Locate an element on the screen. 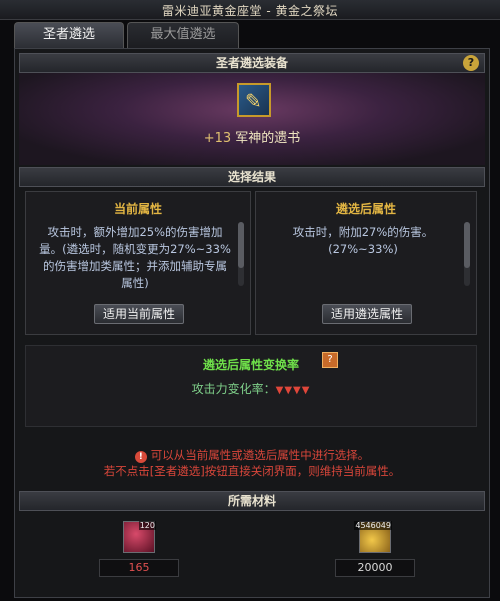  material-owned-count: 4546049 is located at coordinates (373, 525).